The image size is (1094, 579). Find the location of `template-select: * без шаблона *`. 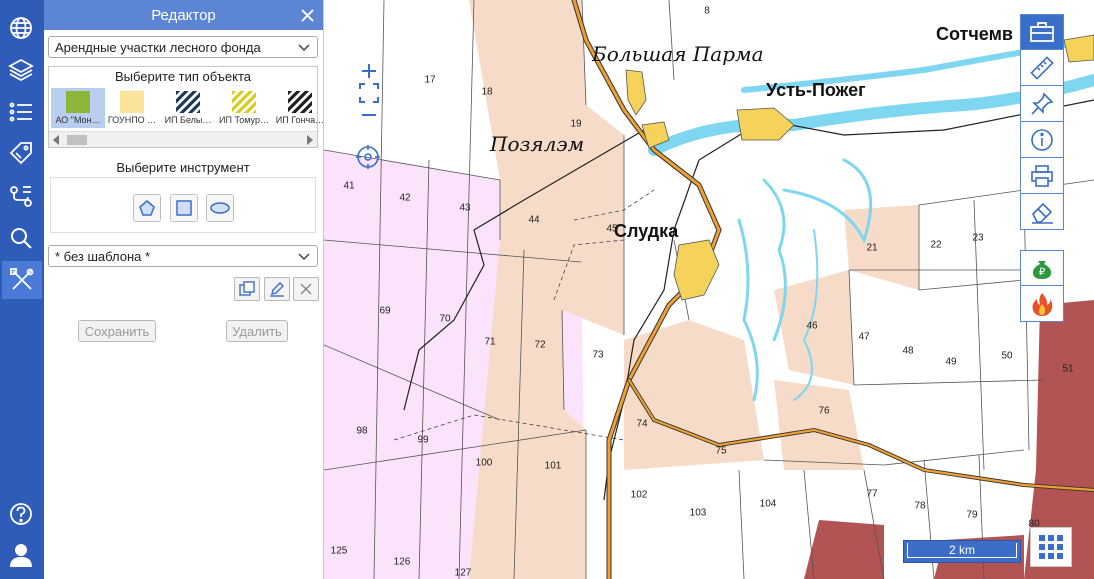

template-select: * без шаблона * is located at coordinates (183, 256).